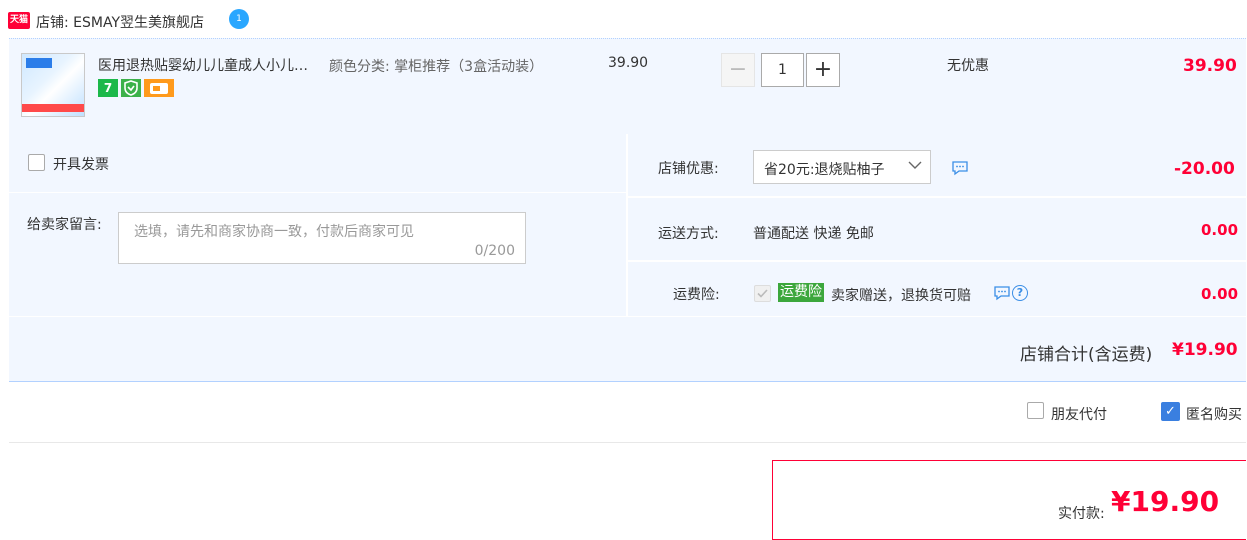 The width and height of the screenshot is (1247, 540). I want to click on shop-coupon-select: 省20元:退烧贴柚子, so click(842, 167).